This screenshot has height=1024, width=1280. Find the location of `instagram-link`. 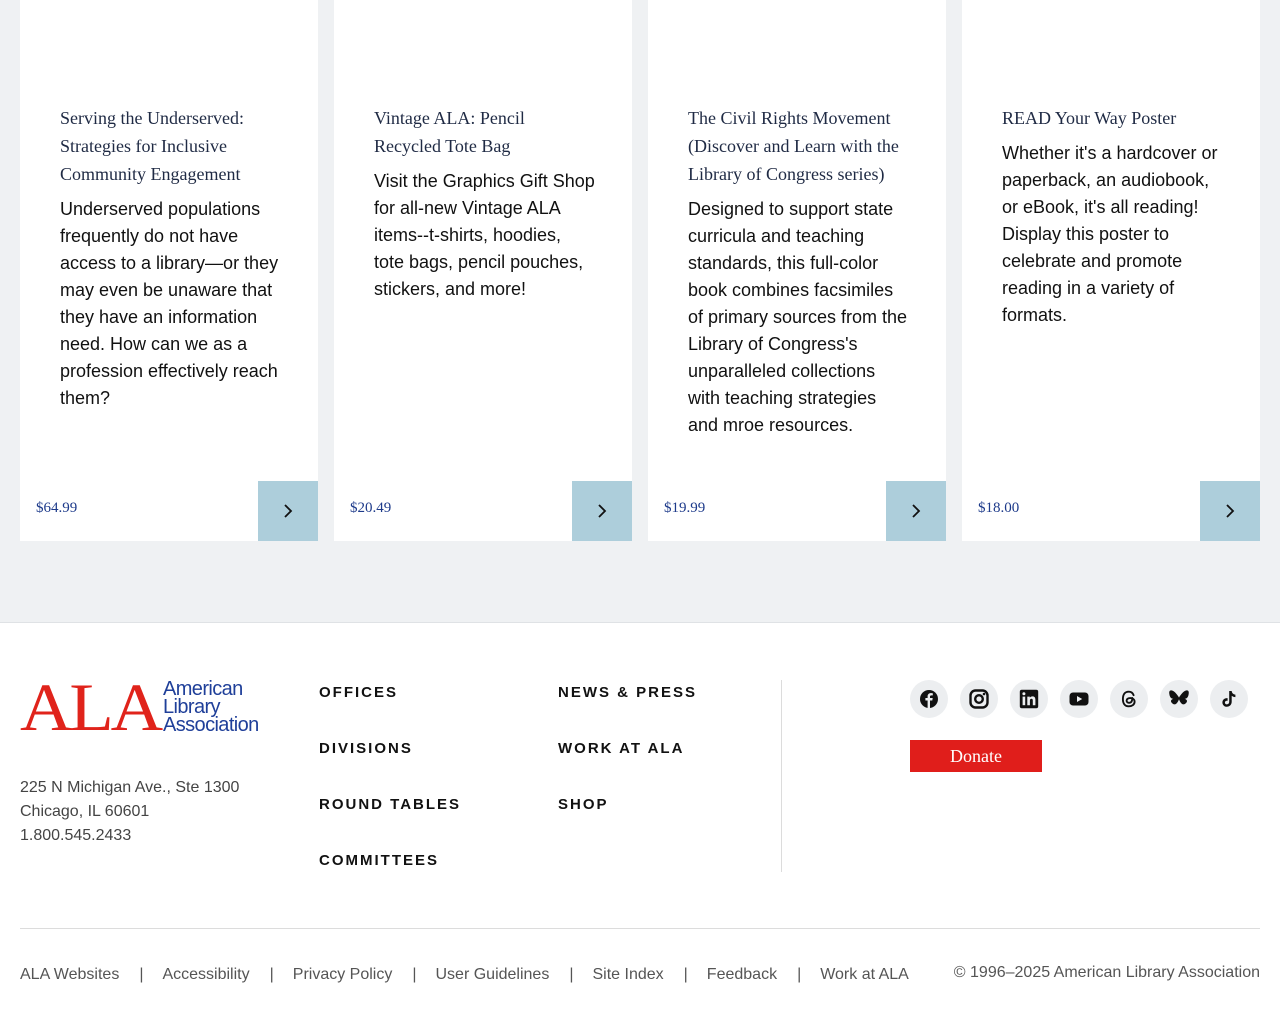

instagram-link is located at coordinates (979, 699).